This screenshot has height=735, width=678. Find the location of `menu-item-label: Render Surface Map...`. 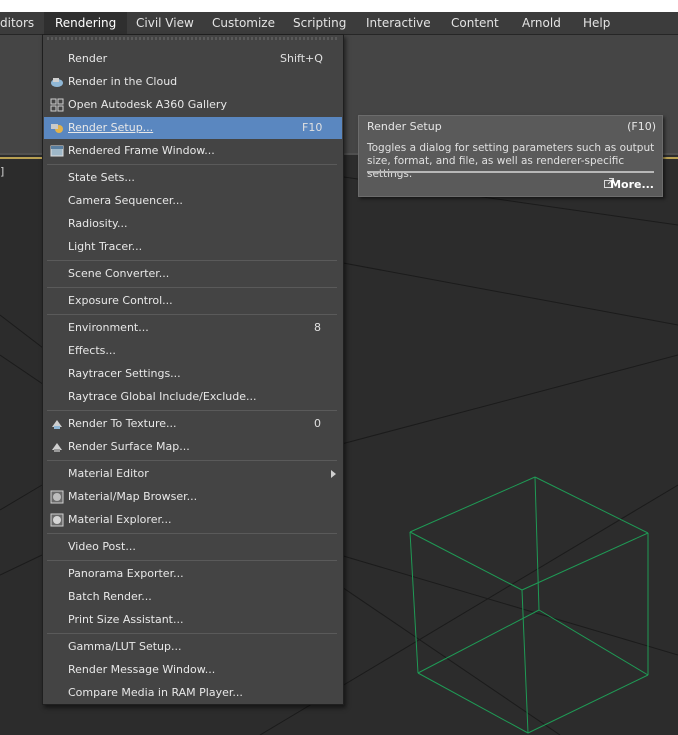

menu-item-label: Render Surface Map... is located at coordinates (129, 446).